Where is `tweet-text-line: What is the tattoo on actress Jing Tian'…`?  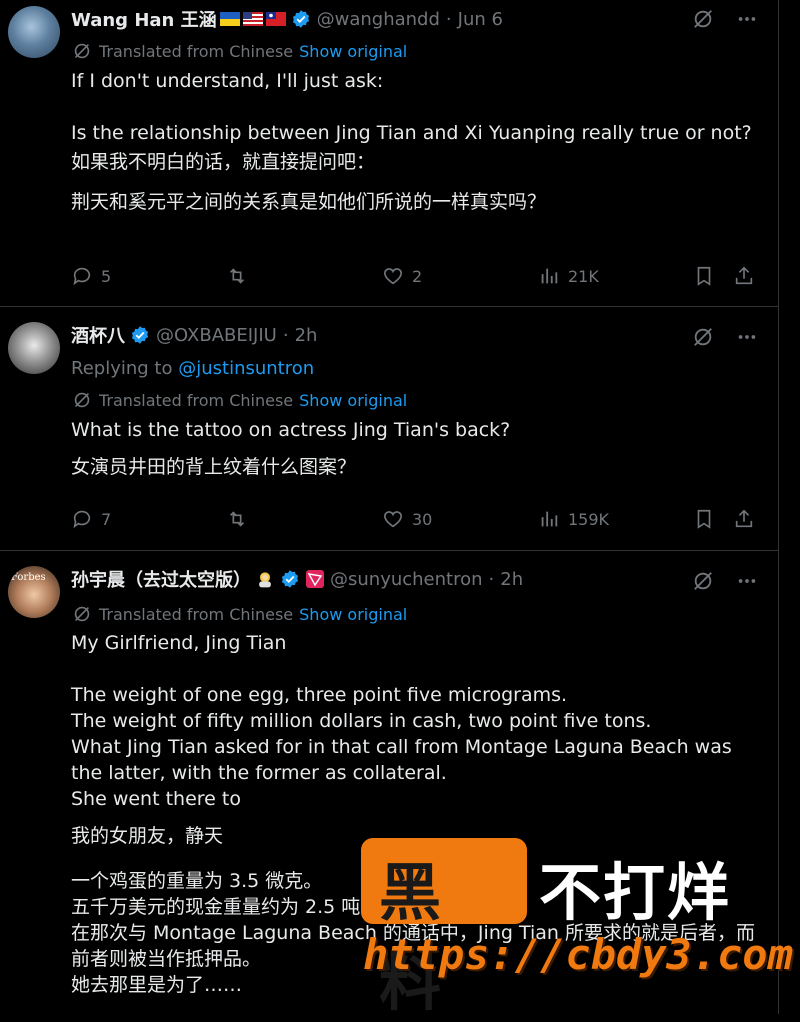
tweet-text-line: What is the tattoo on actress Jing Tian'… is located at coordinates (291, 430).